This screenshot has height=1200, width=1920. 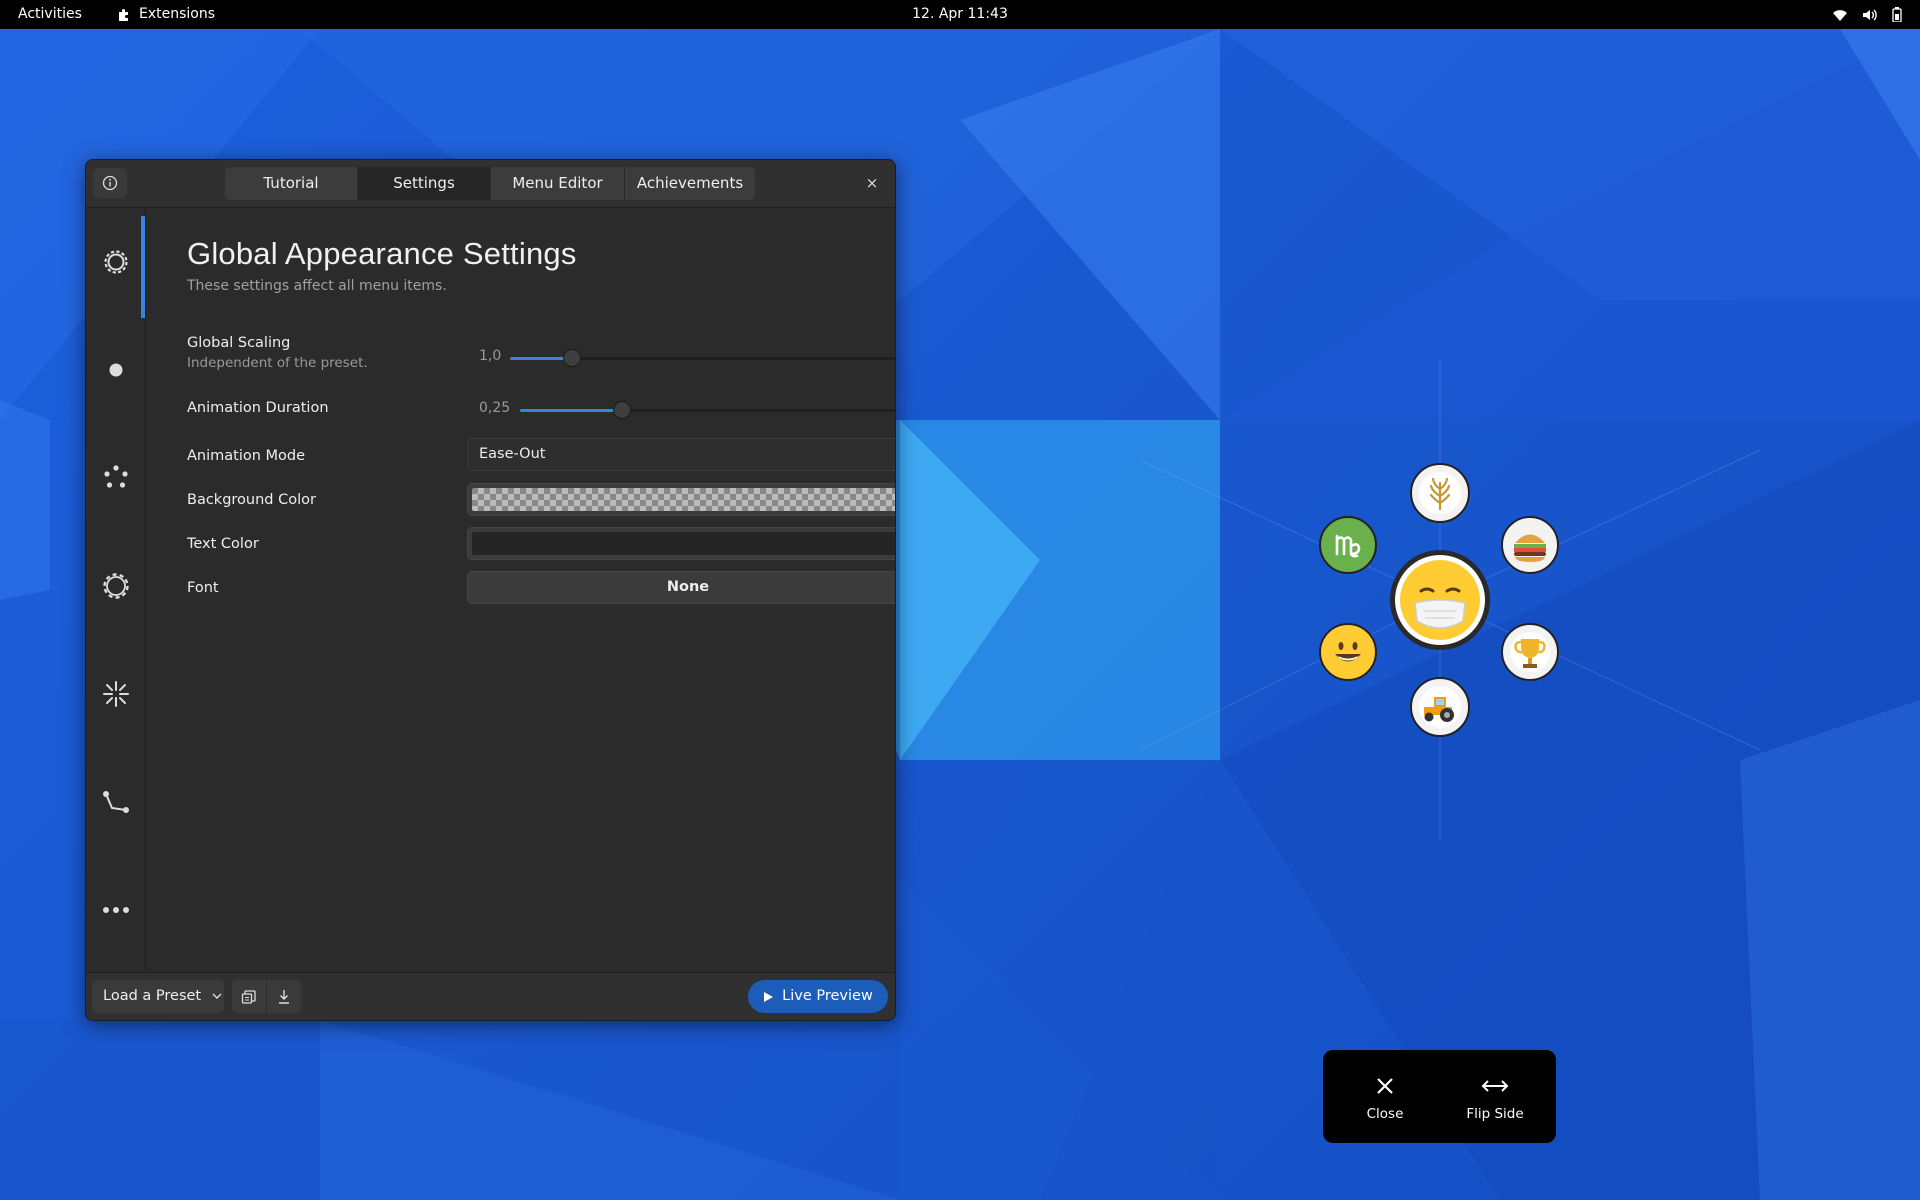 I want to click on system-tray, so click(x=1867, y=14).